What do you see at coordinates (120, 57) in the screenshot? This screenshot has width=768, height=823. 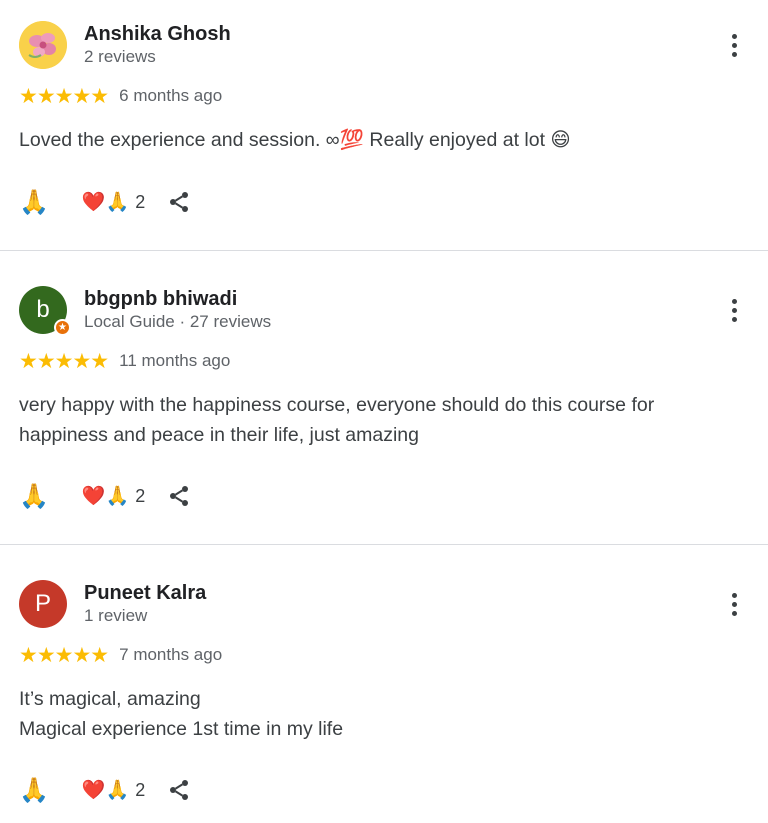 I see `reviewer-meta: 2 reviews` at bounding box center [120, 57].